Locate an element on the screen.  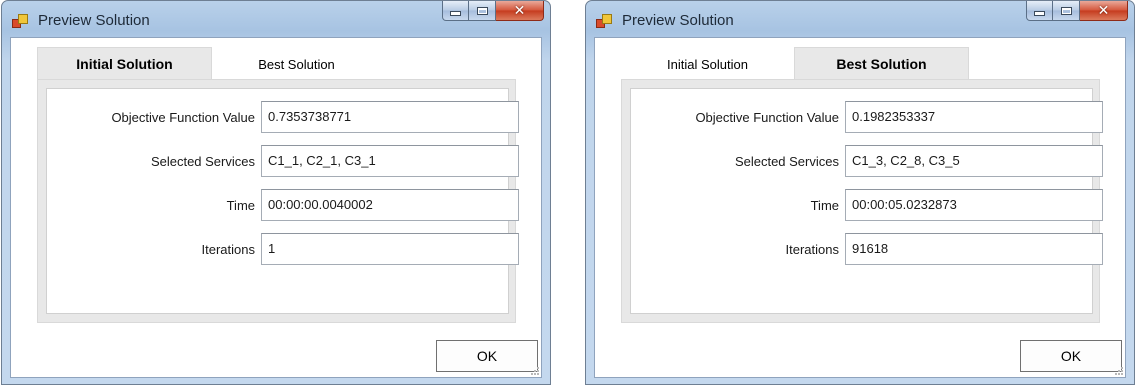
selected-services-row: Selected Services C1_1, C2_1, C3_1 is located at coordinates (283, 162).